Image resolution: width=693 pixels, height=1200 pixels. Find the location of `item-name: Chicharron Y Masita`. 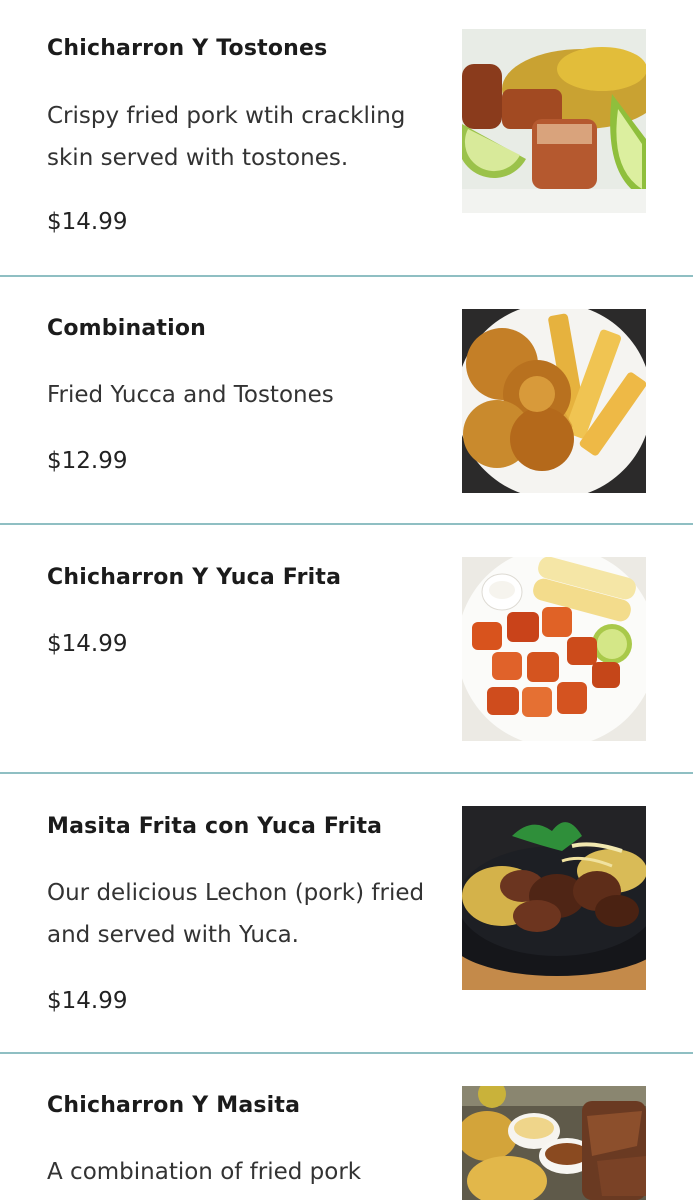

item-name: Chicharron Y Masita is located at coordinates (174, 1105).